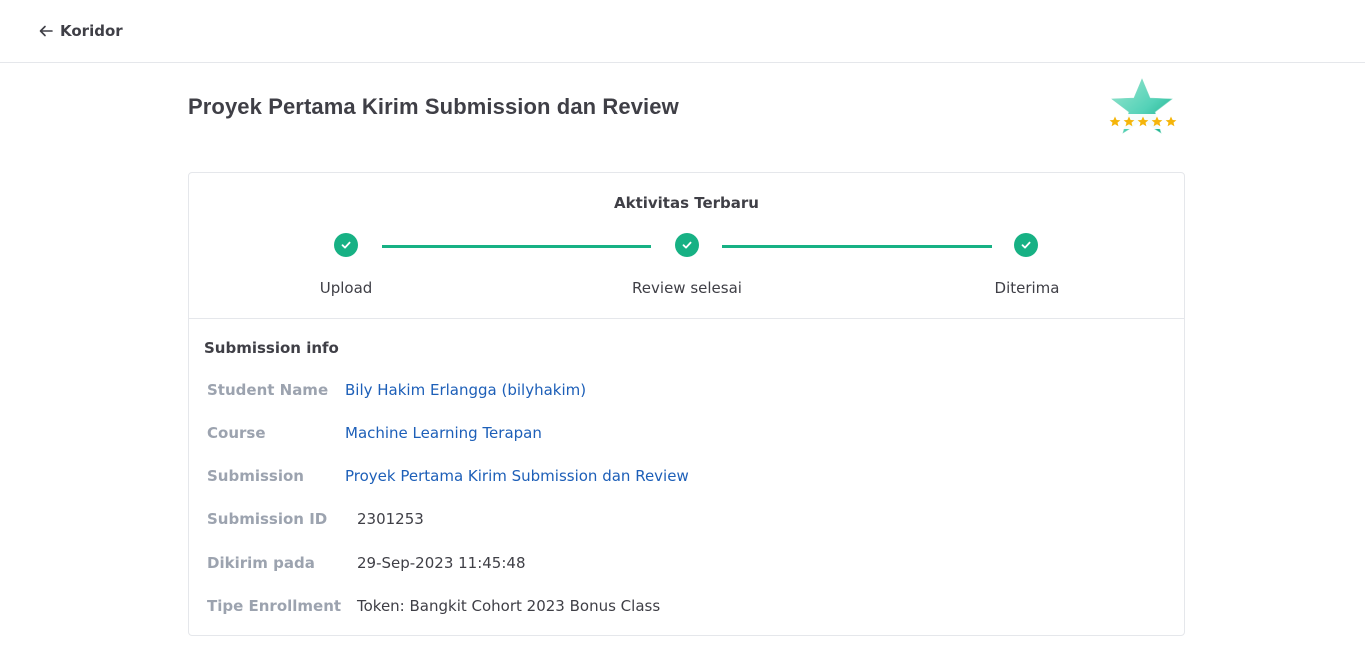  What do you see at coordinates (346, 245) in the screenshot?
I see `step-upload-check-icon` at bounding box center [346, 245].